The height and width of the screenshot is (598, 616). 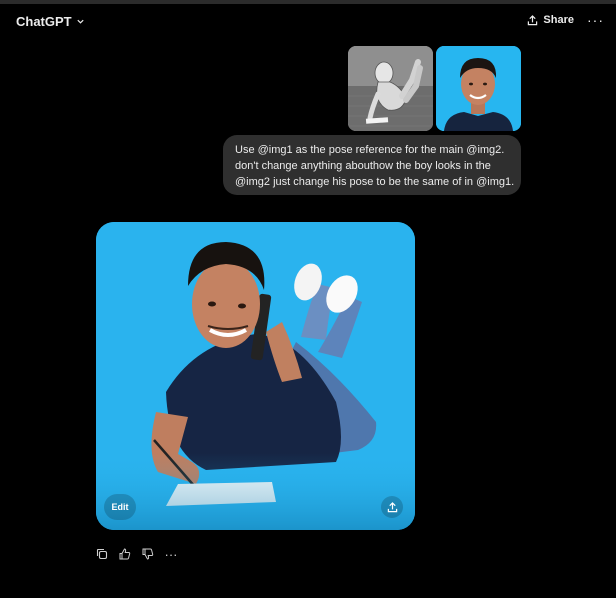 I want to click on model-selector: ChatGPT, so click(x=50, y=21).